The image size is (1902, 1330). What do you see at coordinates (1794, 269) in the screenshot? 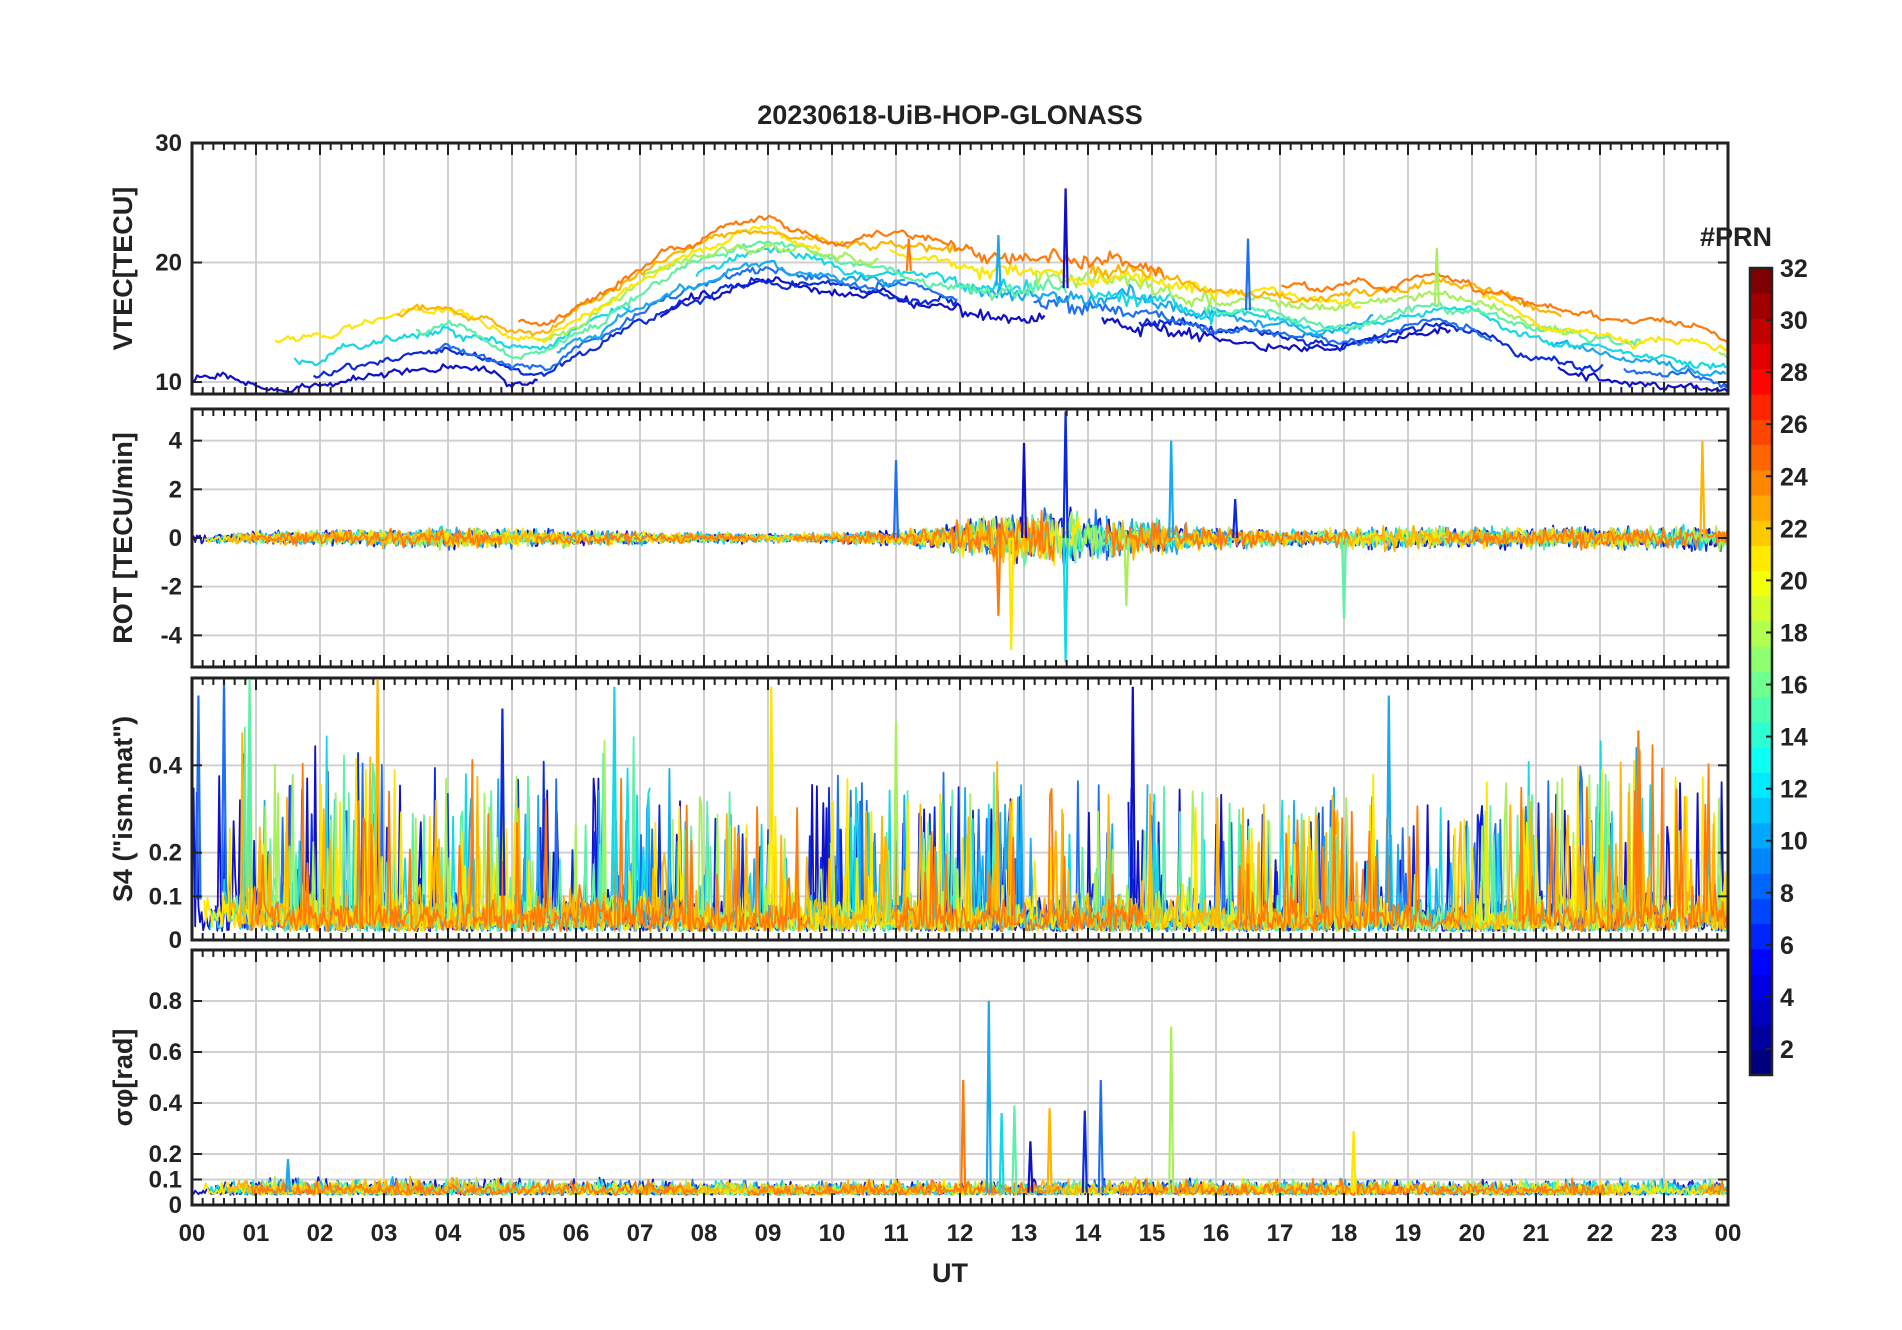
I see `colorbar-tick-label: 32` at bounding box center [1794, 269].